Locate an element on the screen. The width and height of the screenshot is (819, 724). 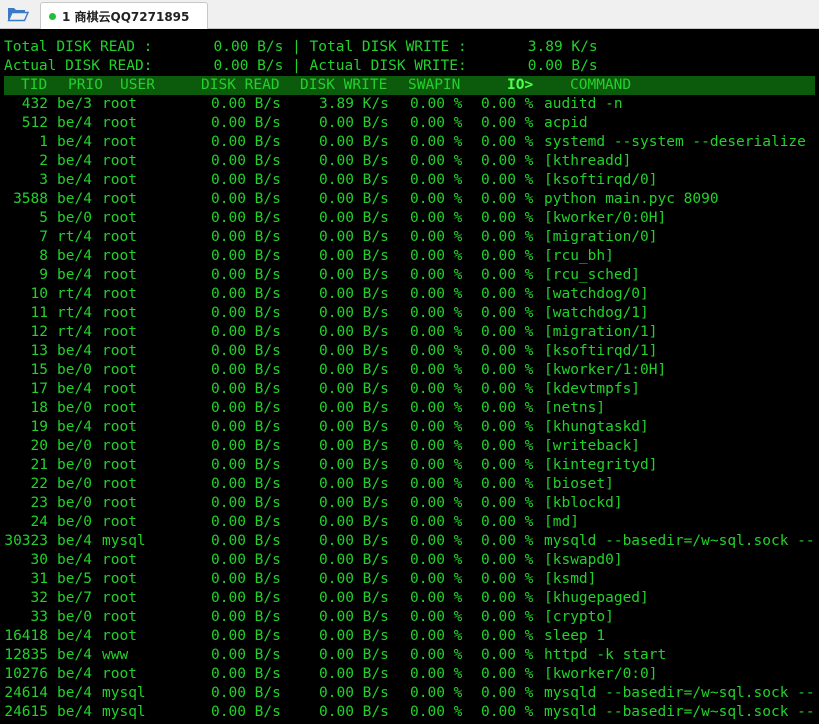
user-cell: www is located at coordinates (115, 655).